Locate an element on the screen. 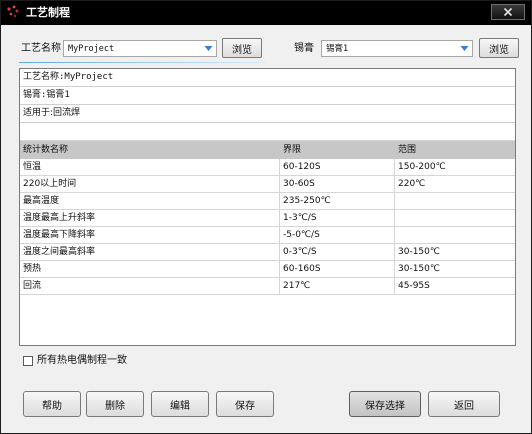  close-button is located at coordinates (508, 12).